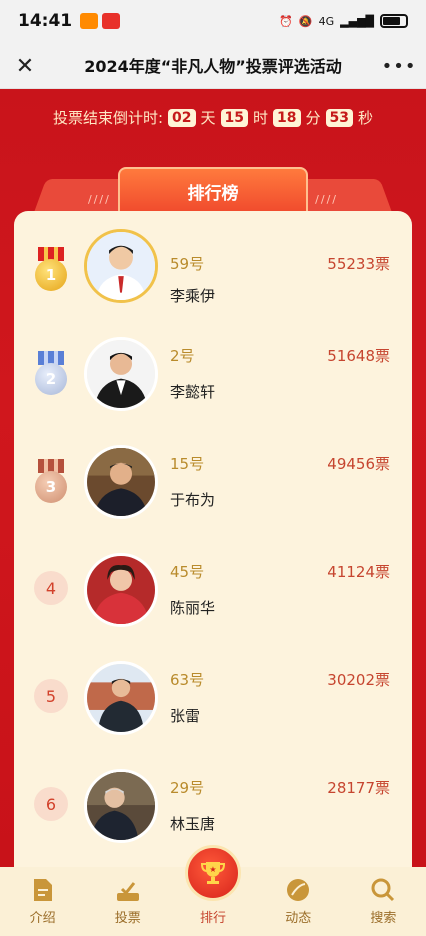  I want to click on countdown-seconds: 53, so click(339, 117).